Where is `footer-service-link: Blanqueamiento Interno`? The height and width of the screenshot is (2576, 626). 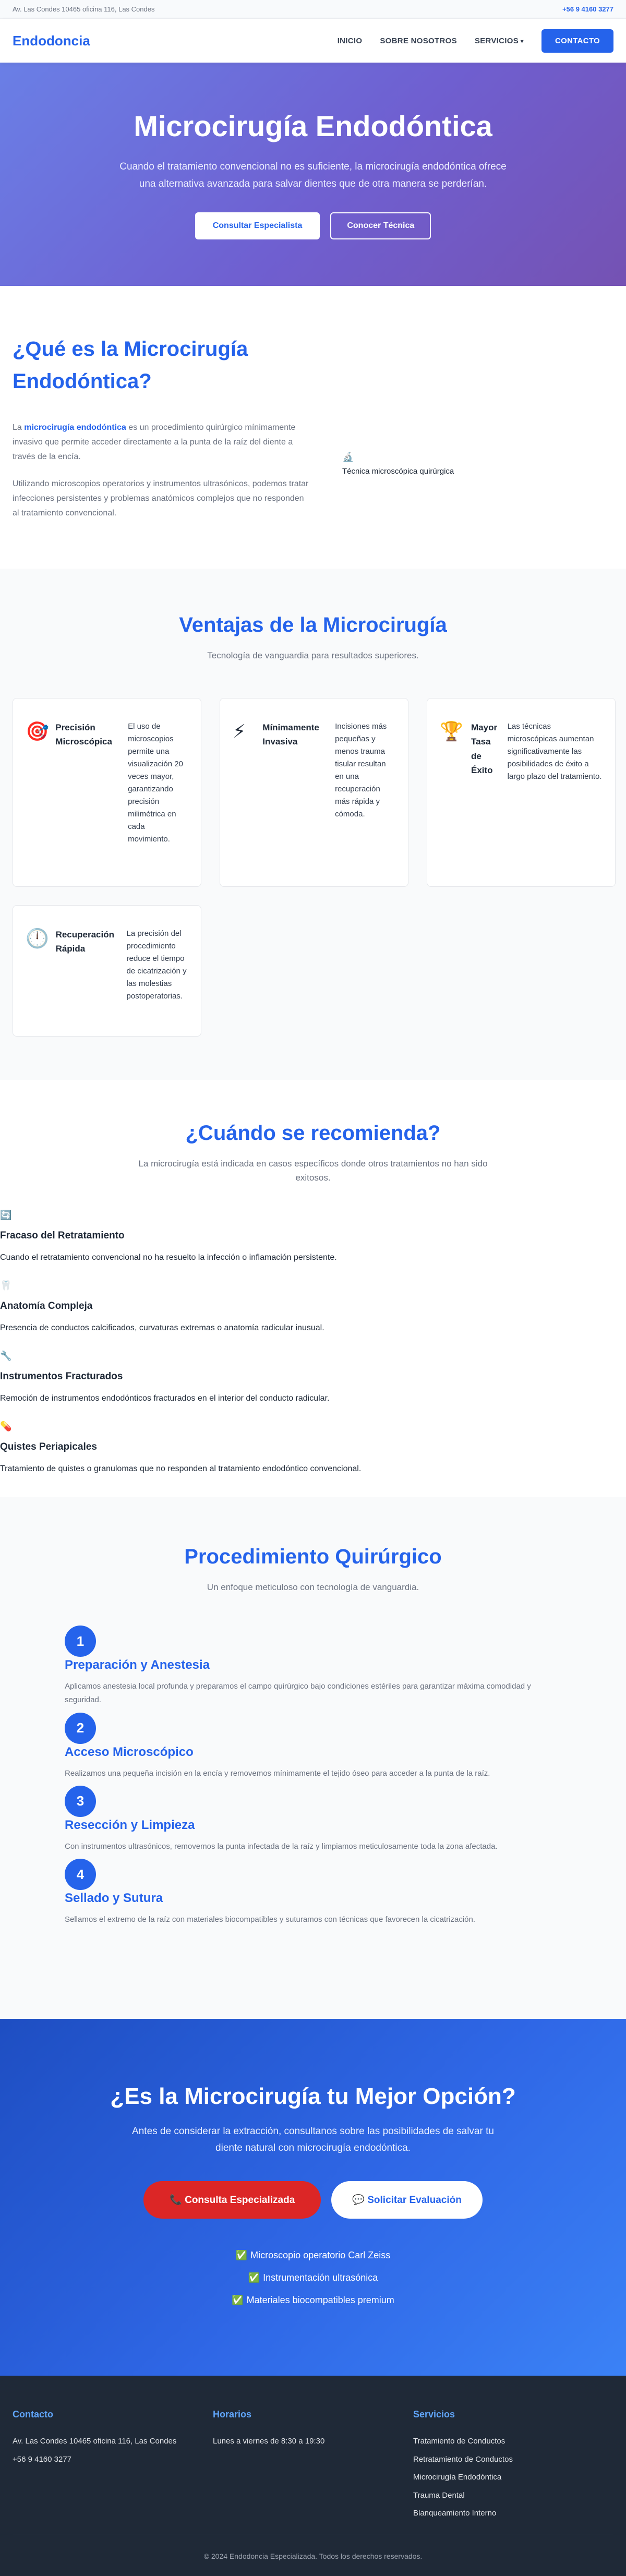 footer-service-link: Blanqueamiento Interno is located at coordinates (513, 2514).